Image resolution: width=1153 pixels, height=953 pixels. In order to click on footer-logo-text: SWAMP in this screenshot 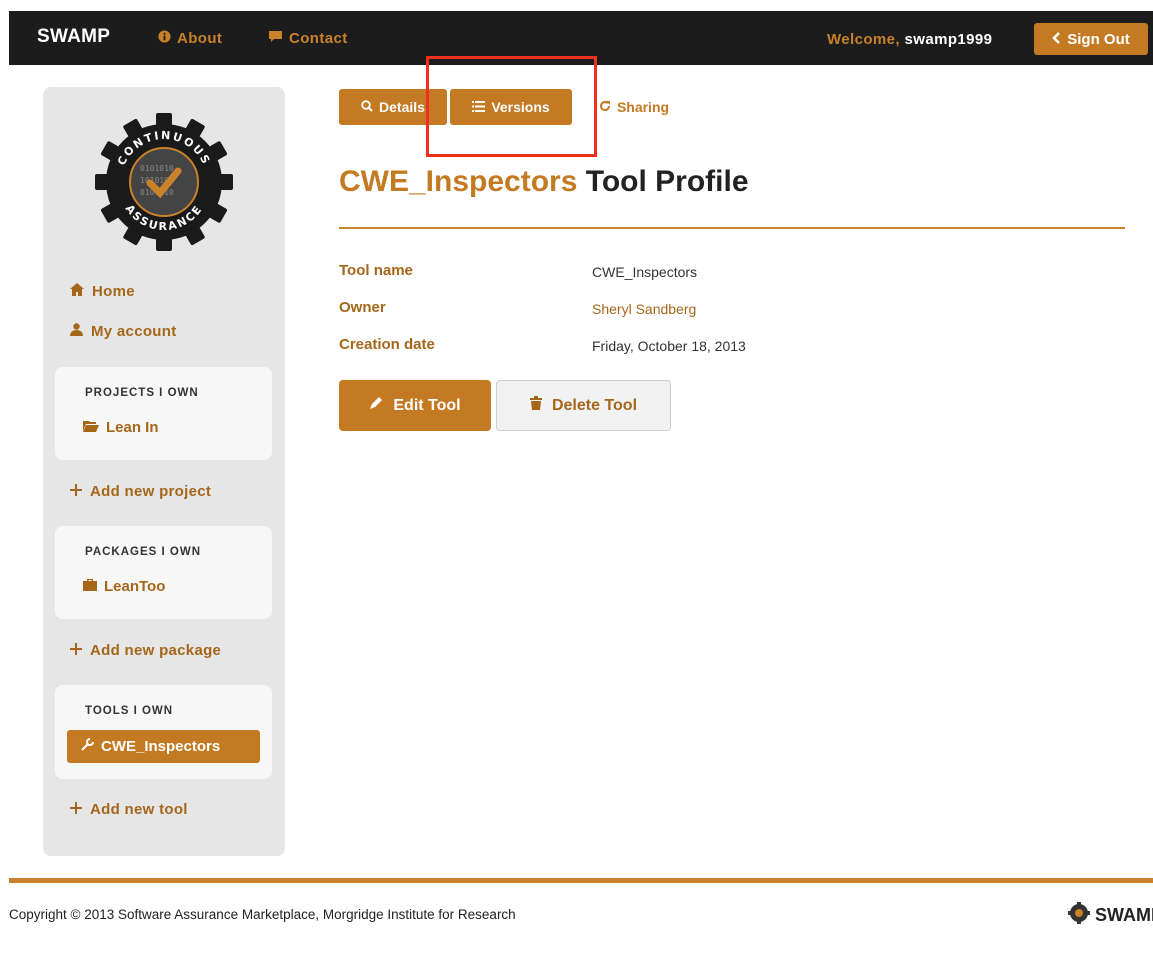, I will do `click(1124, 915)`.